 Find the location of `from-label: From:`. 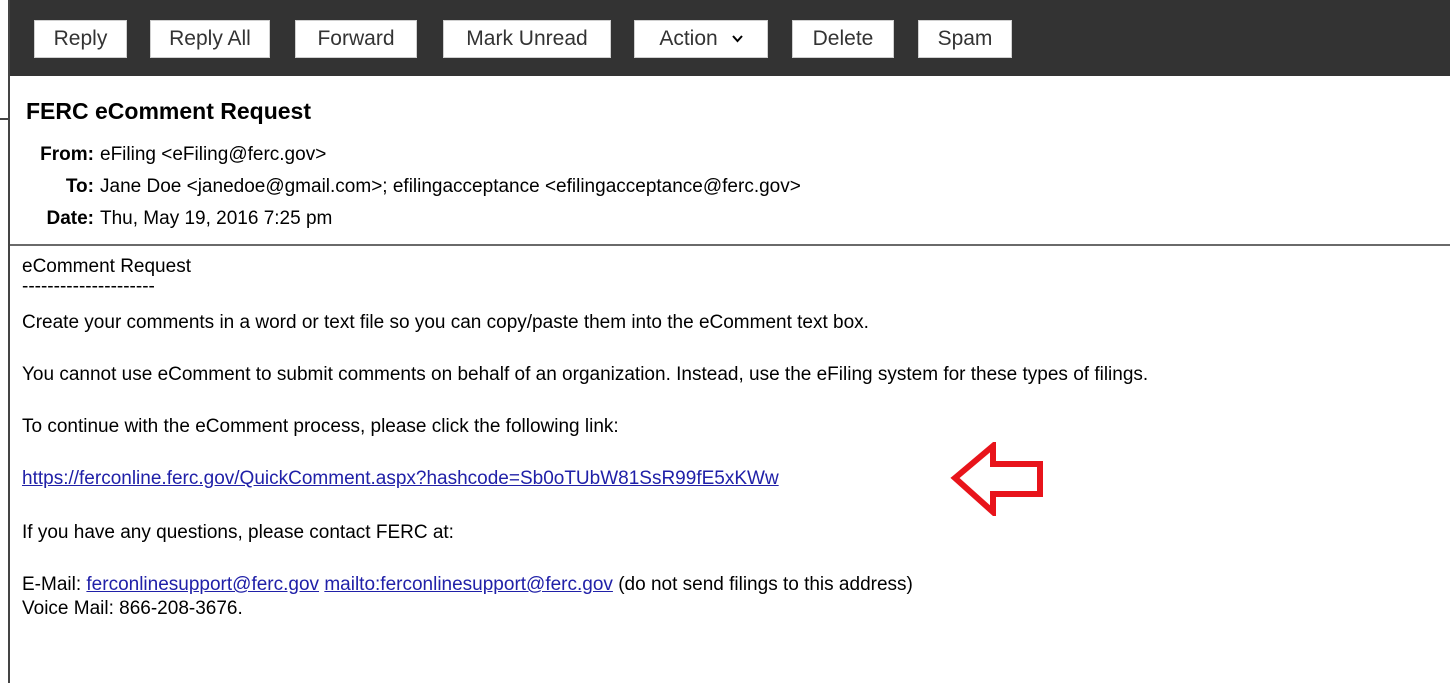

from-label: From: is located at coordinates (67, 154).